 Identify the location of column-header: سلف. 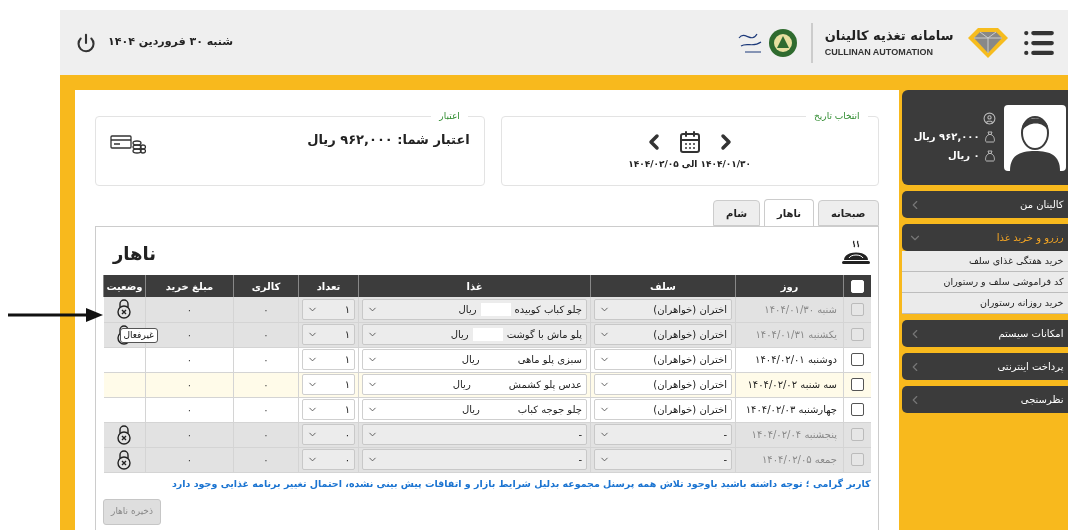
(663, 286).